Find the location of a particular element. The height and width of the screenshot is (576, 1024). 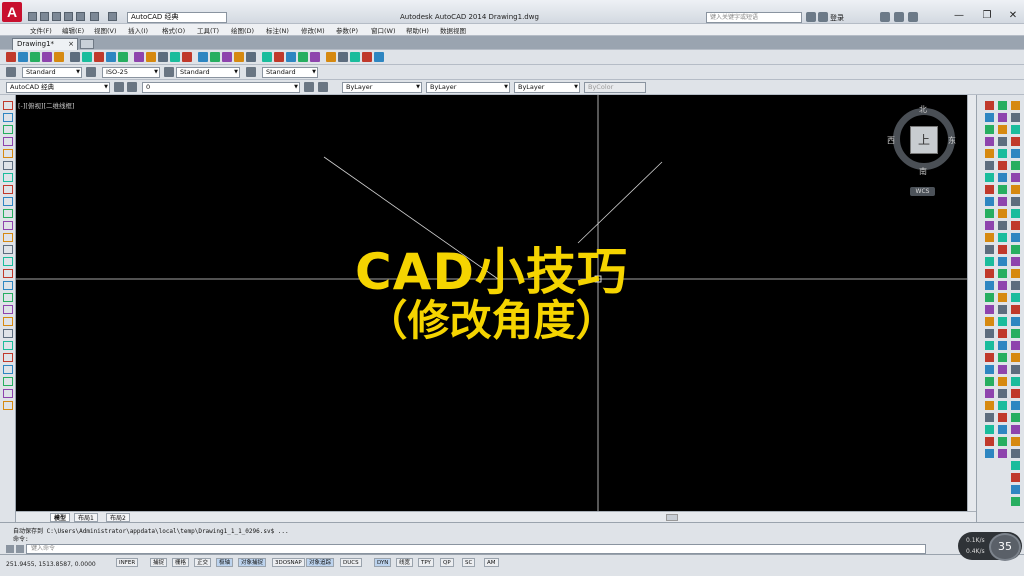

vertical-scrollbar is located at coordinates (971, 303).